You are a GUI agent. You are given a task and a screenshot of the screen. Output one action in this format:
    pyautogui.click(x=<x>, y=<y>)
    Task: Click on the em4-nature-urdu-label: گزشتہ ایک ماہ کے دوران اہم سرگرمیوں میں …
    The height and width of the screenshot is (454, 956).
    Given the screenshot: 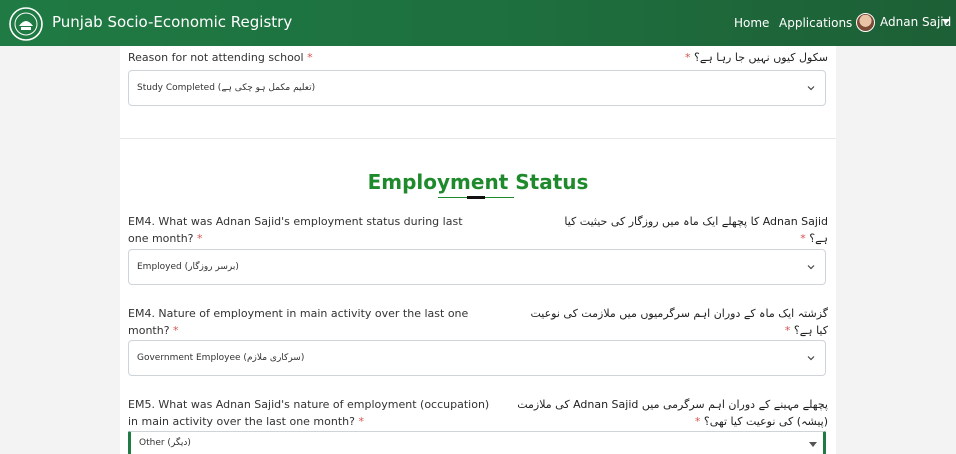 What is the action you would take?
    pyautogui.click(x=679, y=322)
    